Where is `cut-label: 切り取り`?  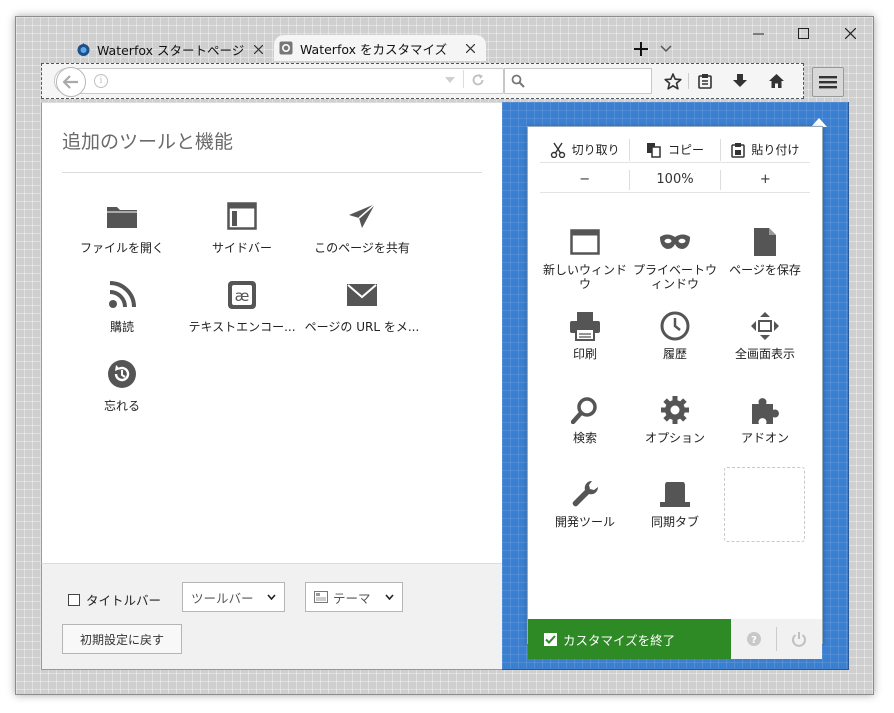 cut-label: 切り取り is located at coordinates (595, 150).